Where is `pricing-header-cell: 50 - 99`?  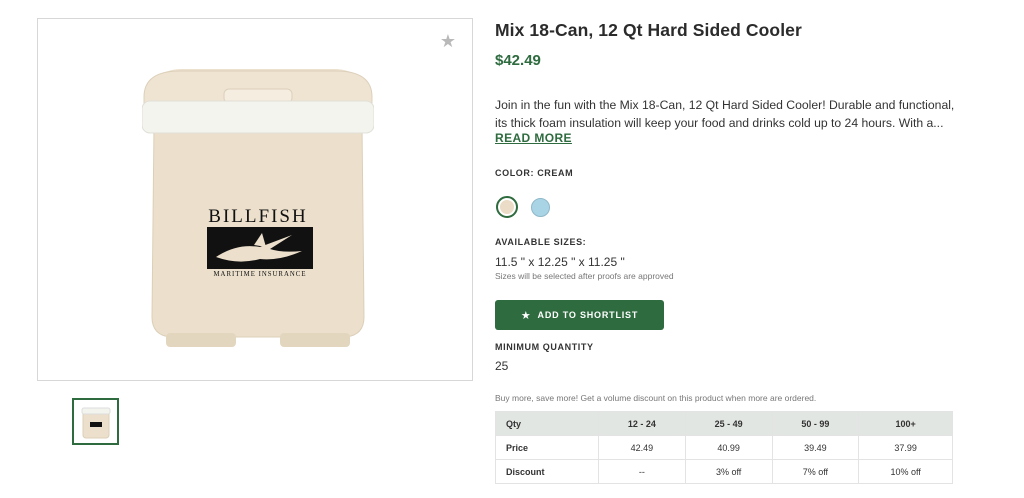
pricing-header-cell: 50 - 99 is located at coordinates (815, 423).